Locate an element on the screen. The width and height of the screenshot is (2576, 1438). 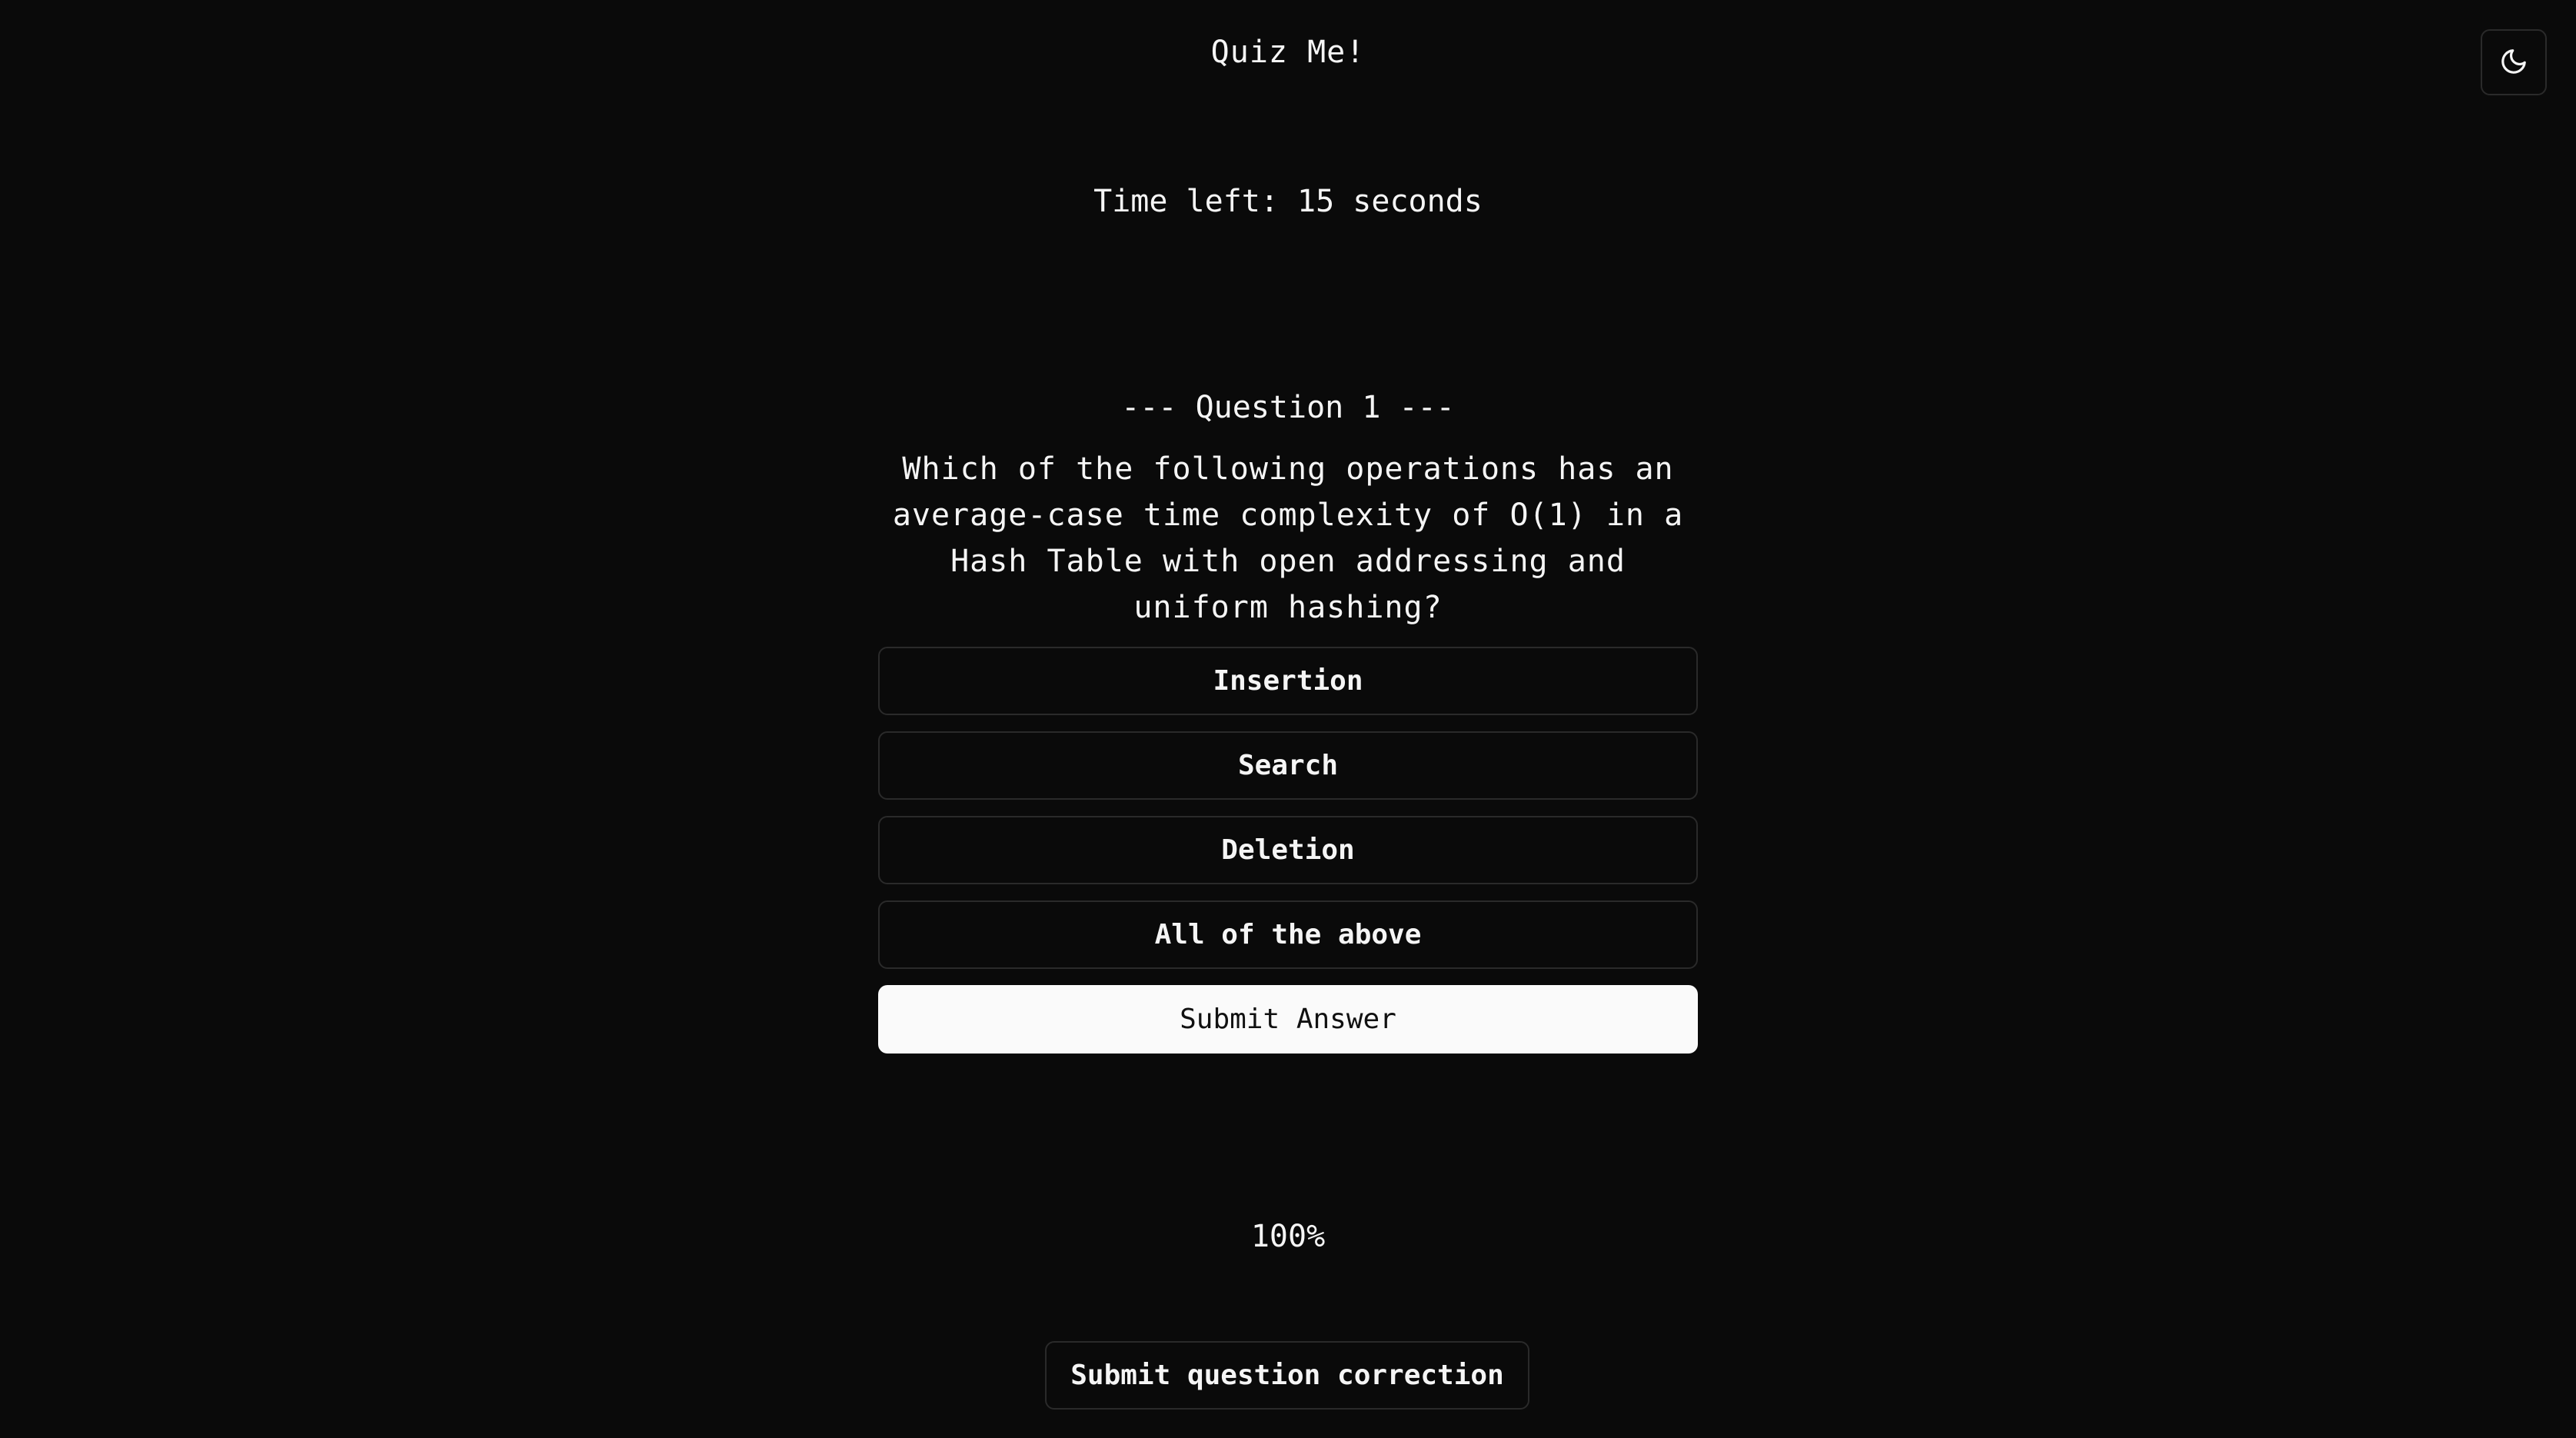
option-button-all-of-the-above: All of the above is located at coordinates (1288, 935).